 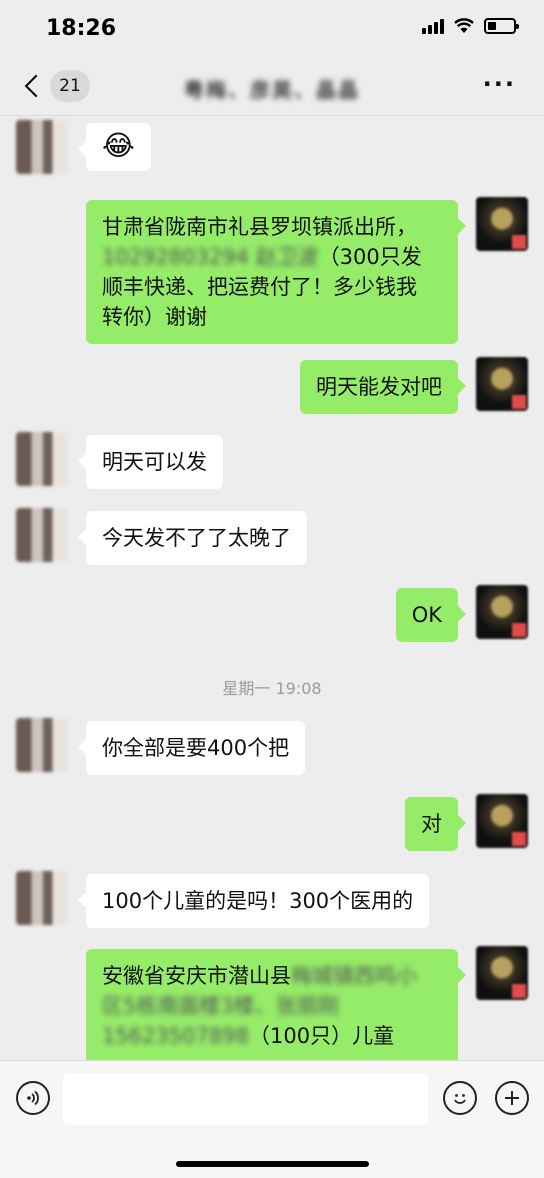 What do you see at coordinates (433, 26) in the screenshot?
I see `signal-icon` at bounding box center [433, 26].